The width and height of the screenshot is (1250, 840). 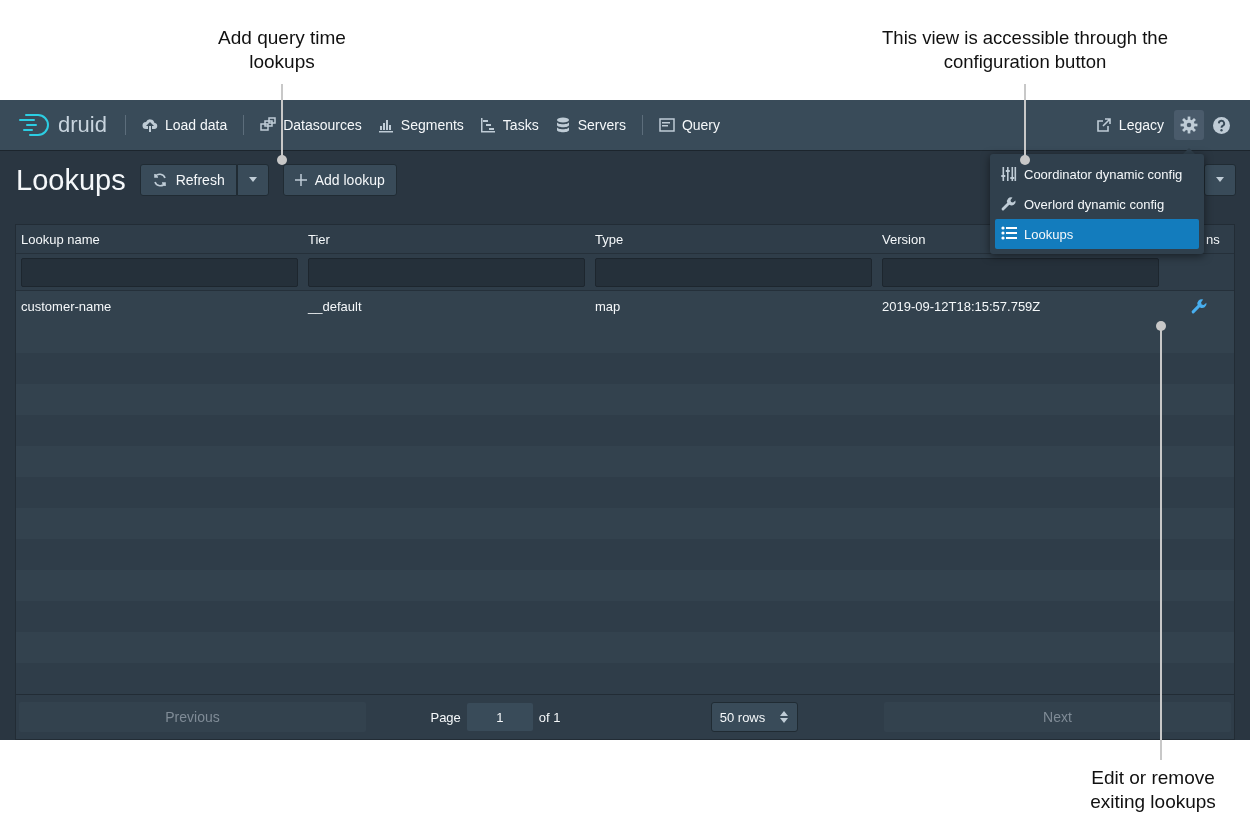 What do you see at coordinates (300, 180) in the screenshot?
I see `plus-icon` at bounding box center [300, 180].